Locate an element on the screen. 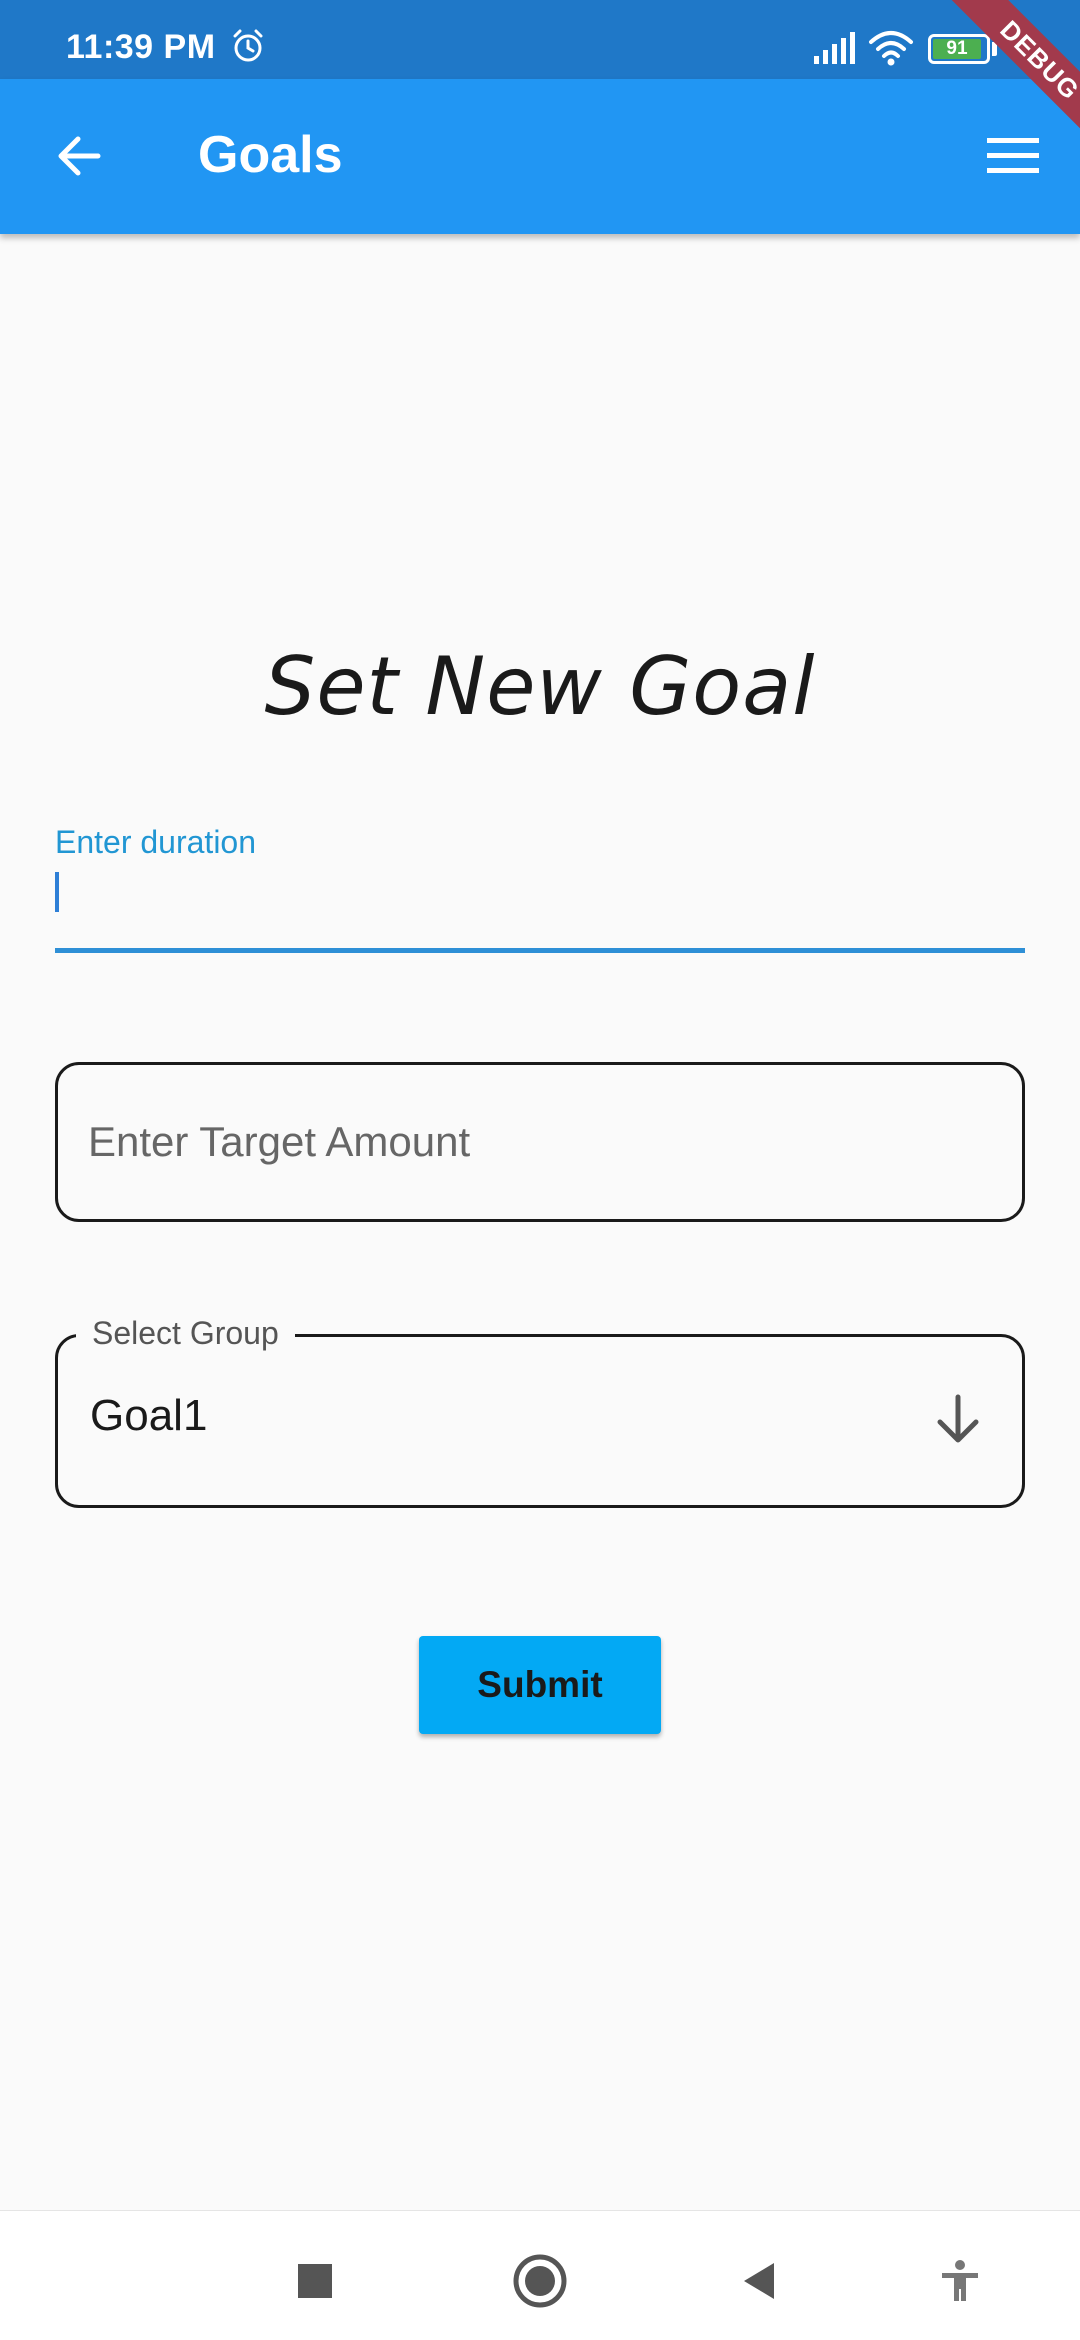 Image resolution: width=1080 pixels, height=2340 pixels. wifi-icon is located at coordinates (891, 48).